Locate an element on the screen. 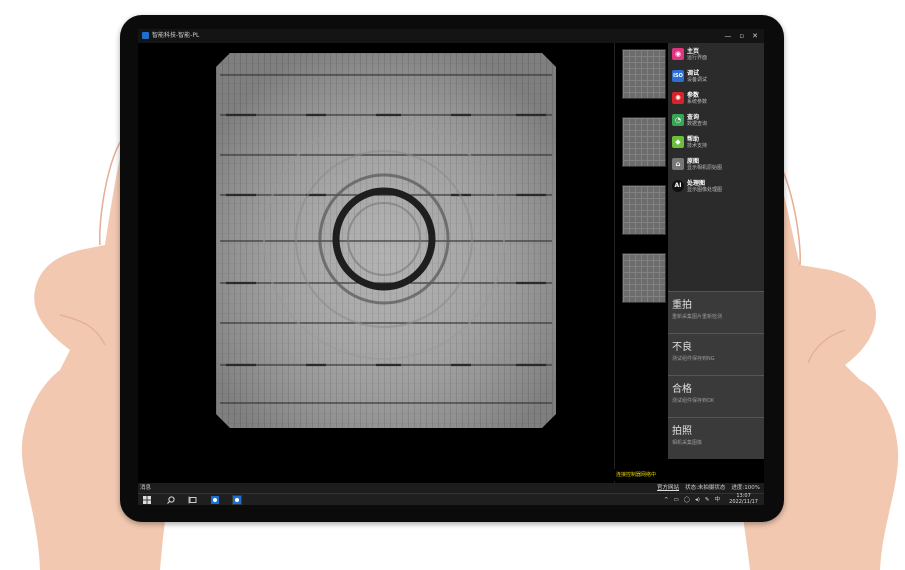 The height and width of the screenshot is (570, 905). search-icon is located at coordinates (171, 500).